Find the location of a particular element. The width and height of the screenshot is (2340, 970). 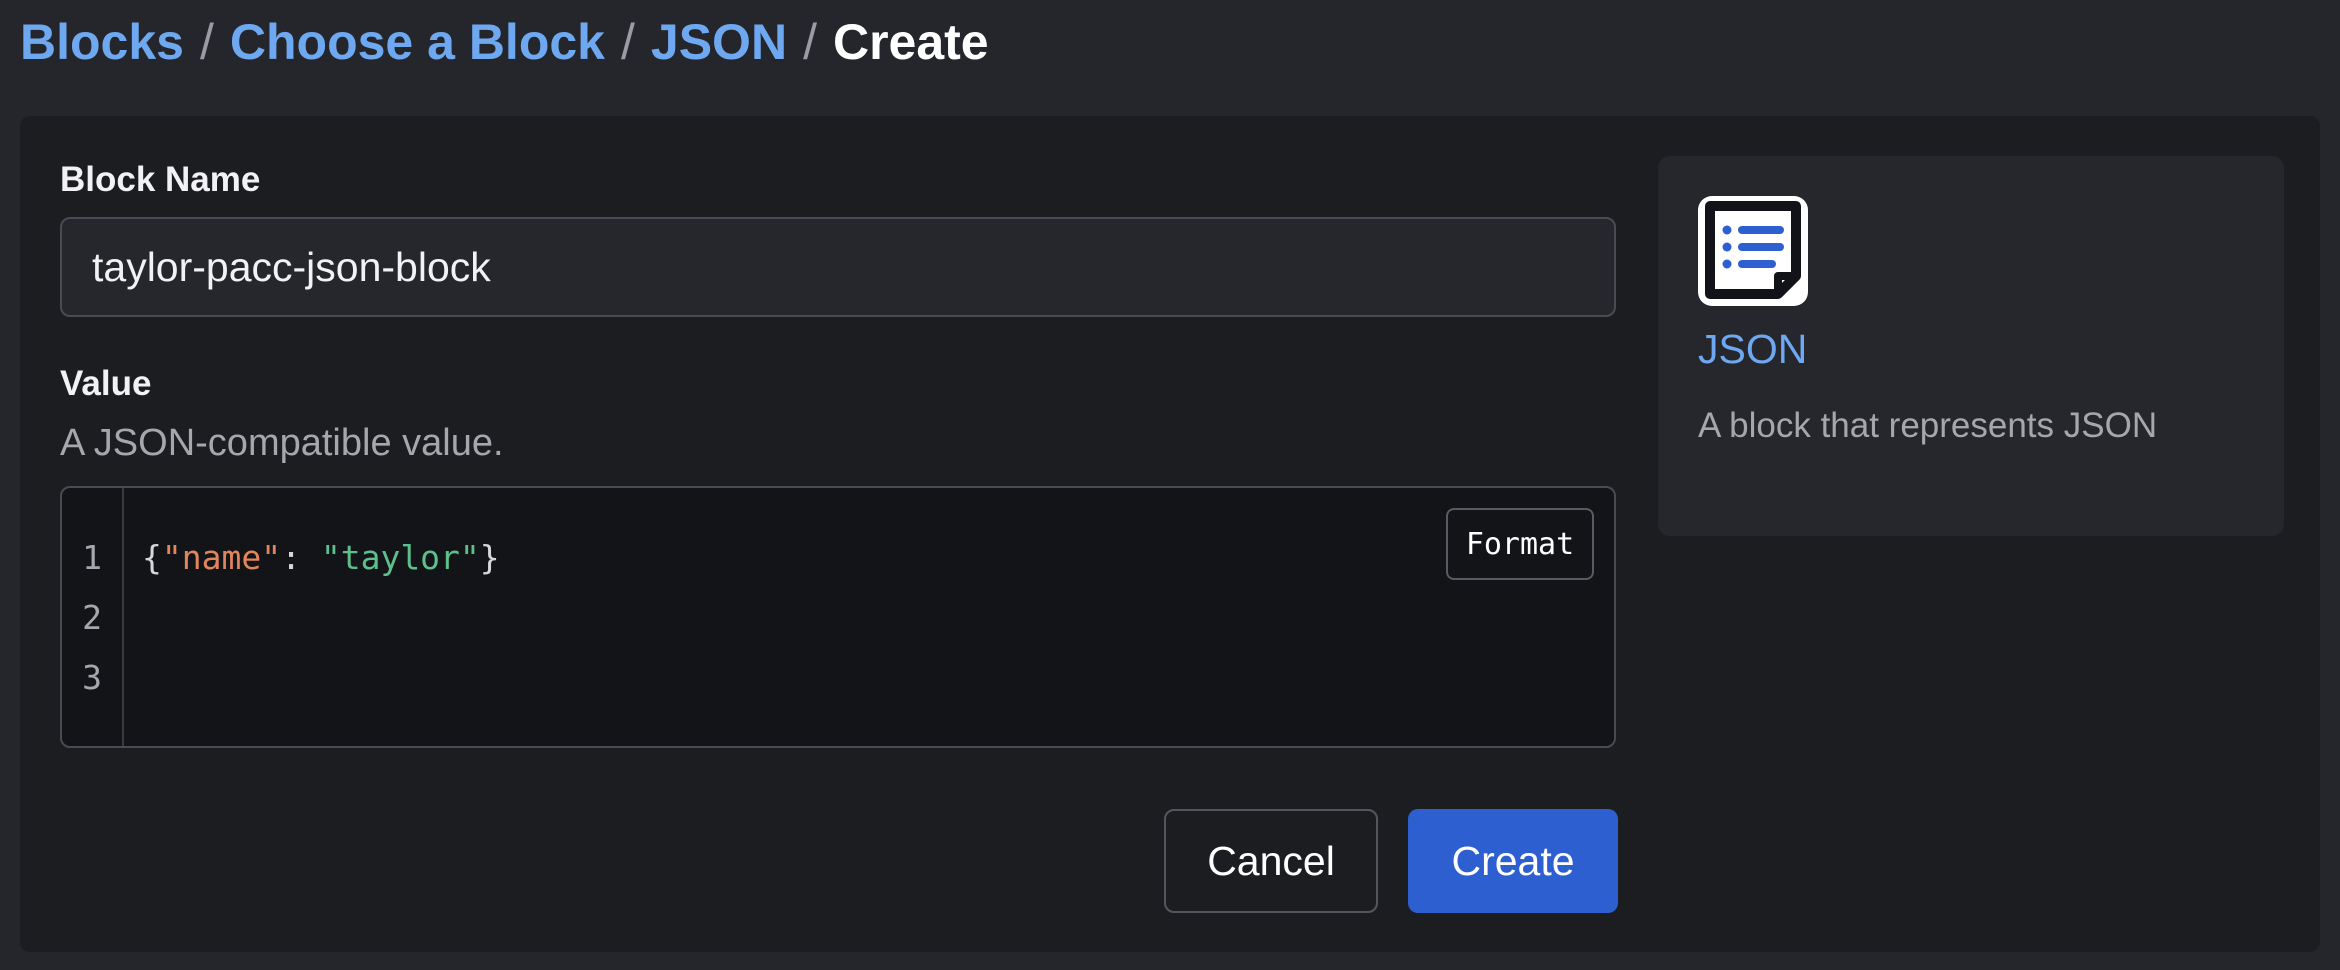

page-title: Create is located at coordinates (910, 42).